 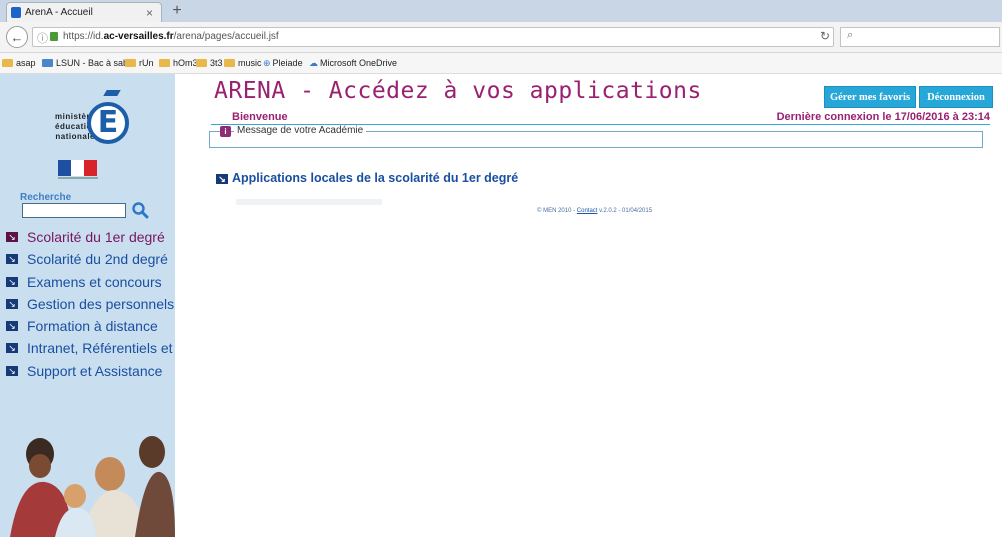 I want to click on sidebar-item-examens-concours: ↘ Examens et concours, so click(x=90, y=282).